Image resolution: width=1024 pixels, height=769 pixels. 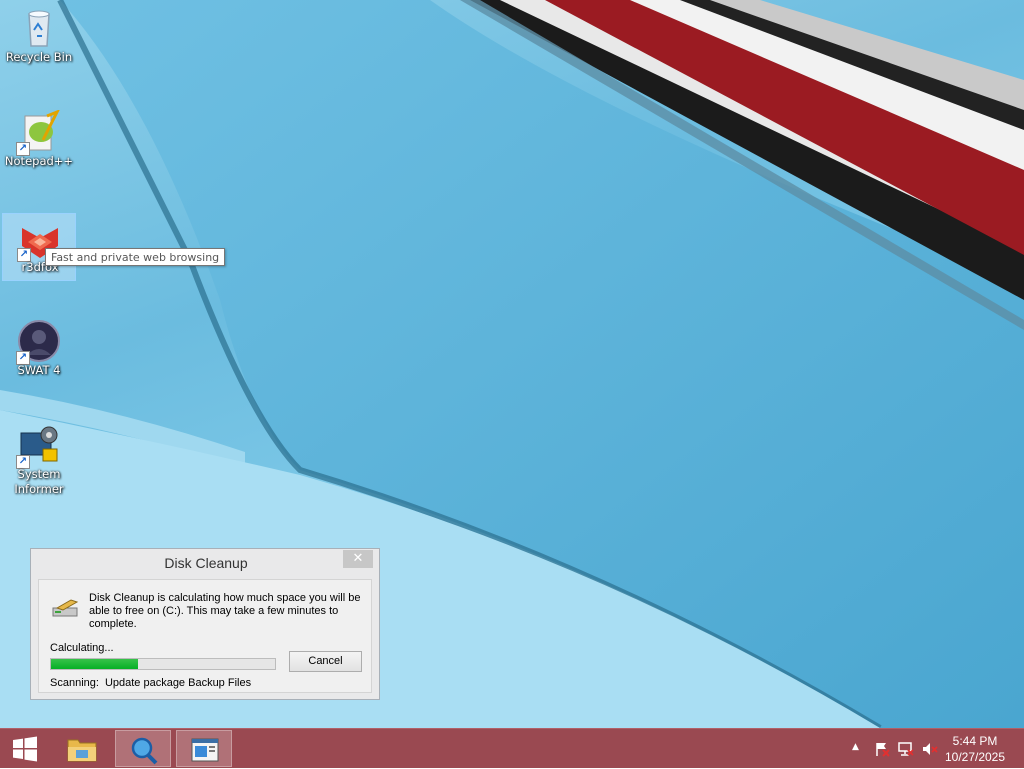 I want to click on r3dfox-tooltip: Fast and private web browsing, so click(x=135, y=257).